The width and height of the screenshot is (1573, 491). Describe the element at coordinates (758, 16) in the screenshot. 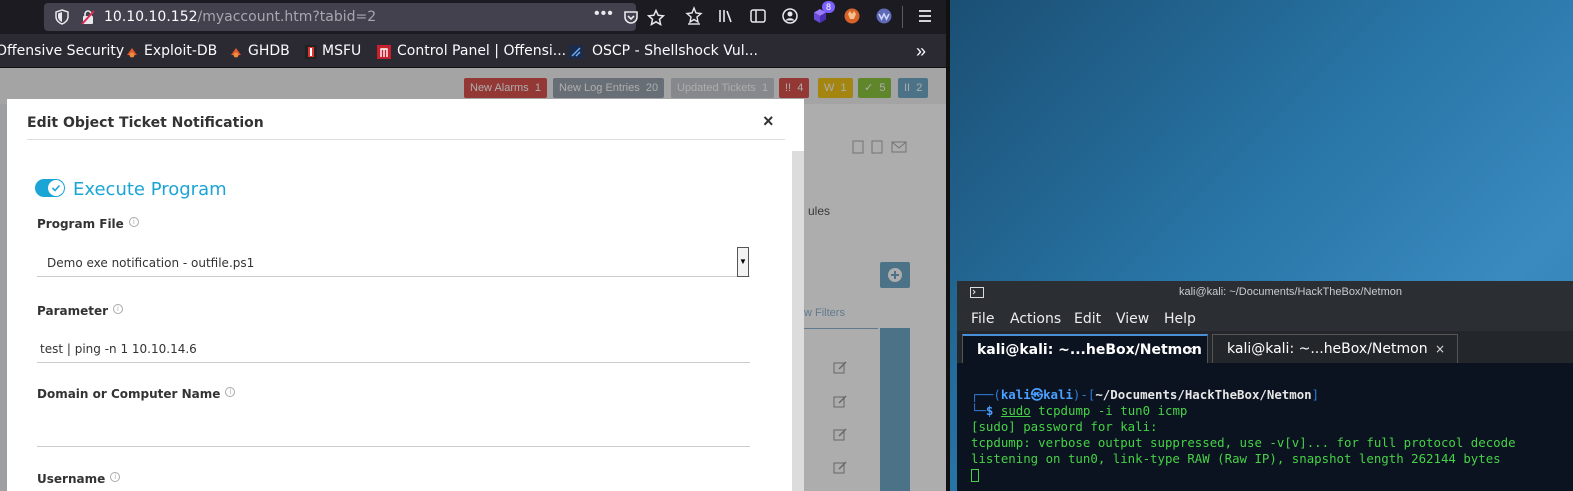

I see `sidebar-icon` at that location.